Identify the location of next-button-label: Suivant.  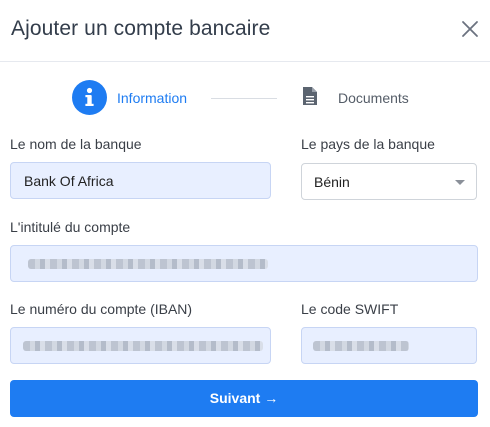
(235, 398).